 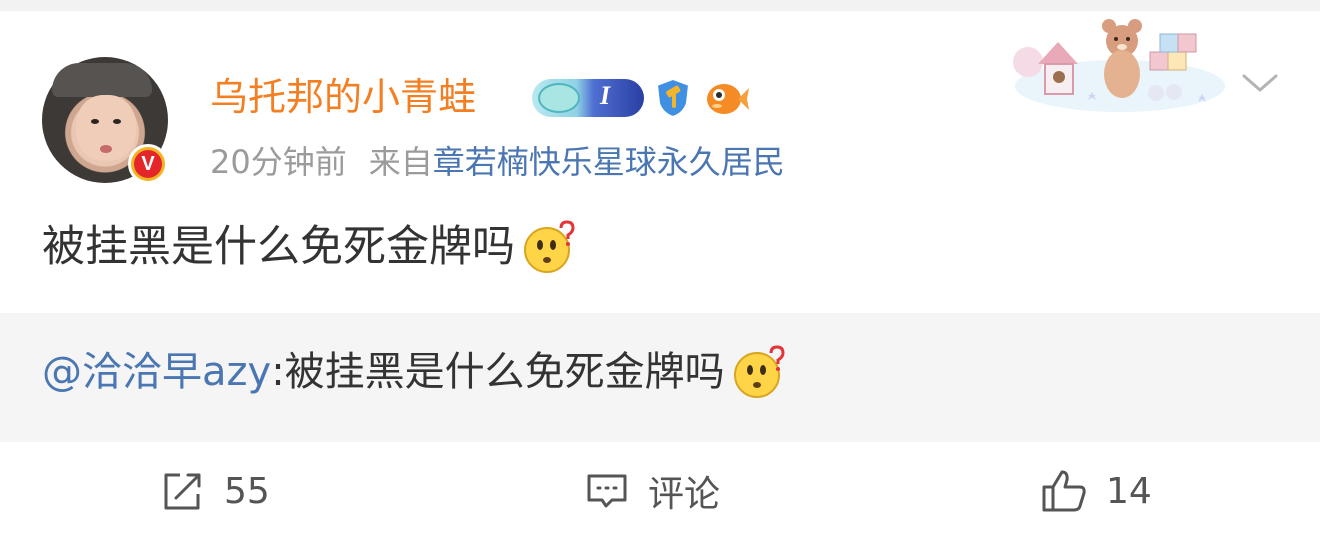 I want to click on repost-text: 被挂黑是什么免死金牌吗, so click(x=504, y=372).